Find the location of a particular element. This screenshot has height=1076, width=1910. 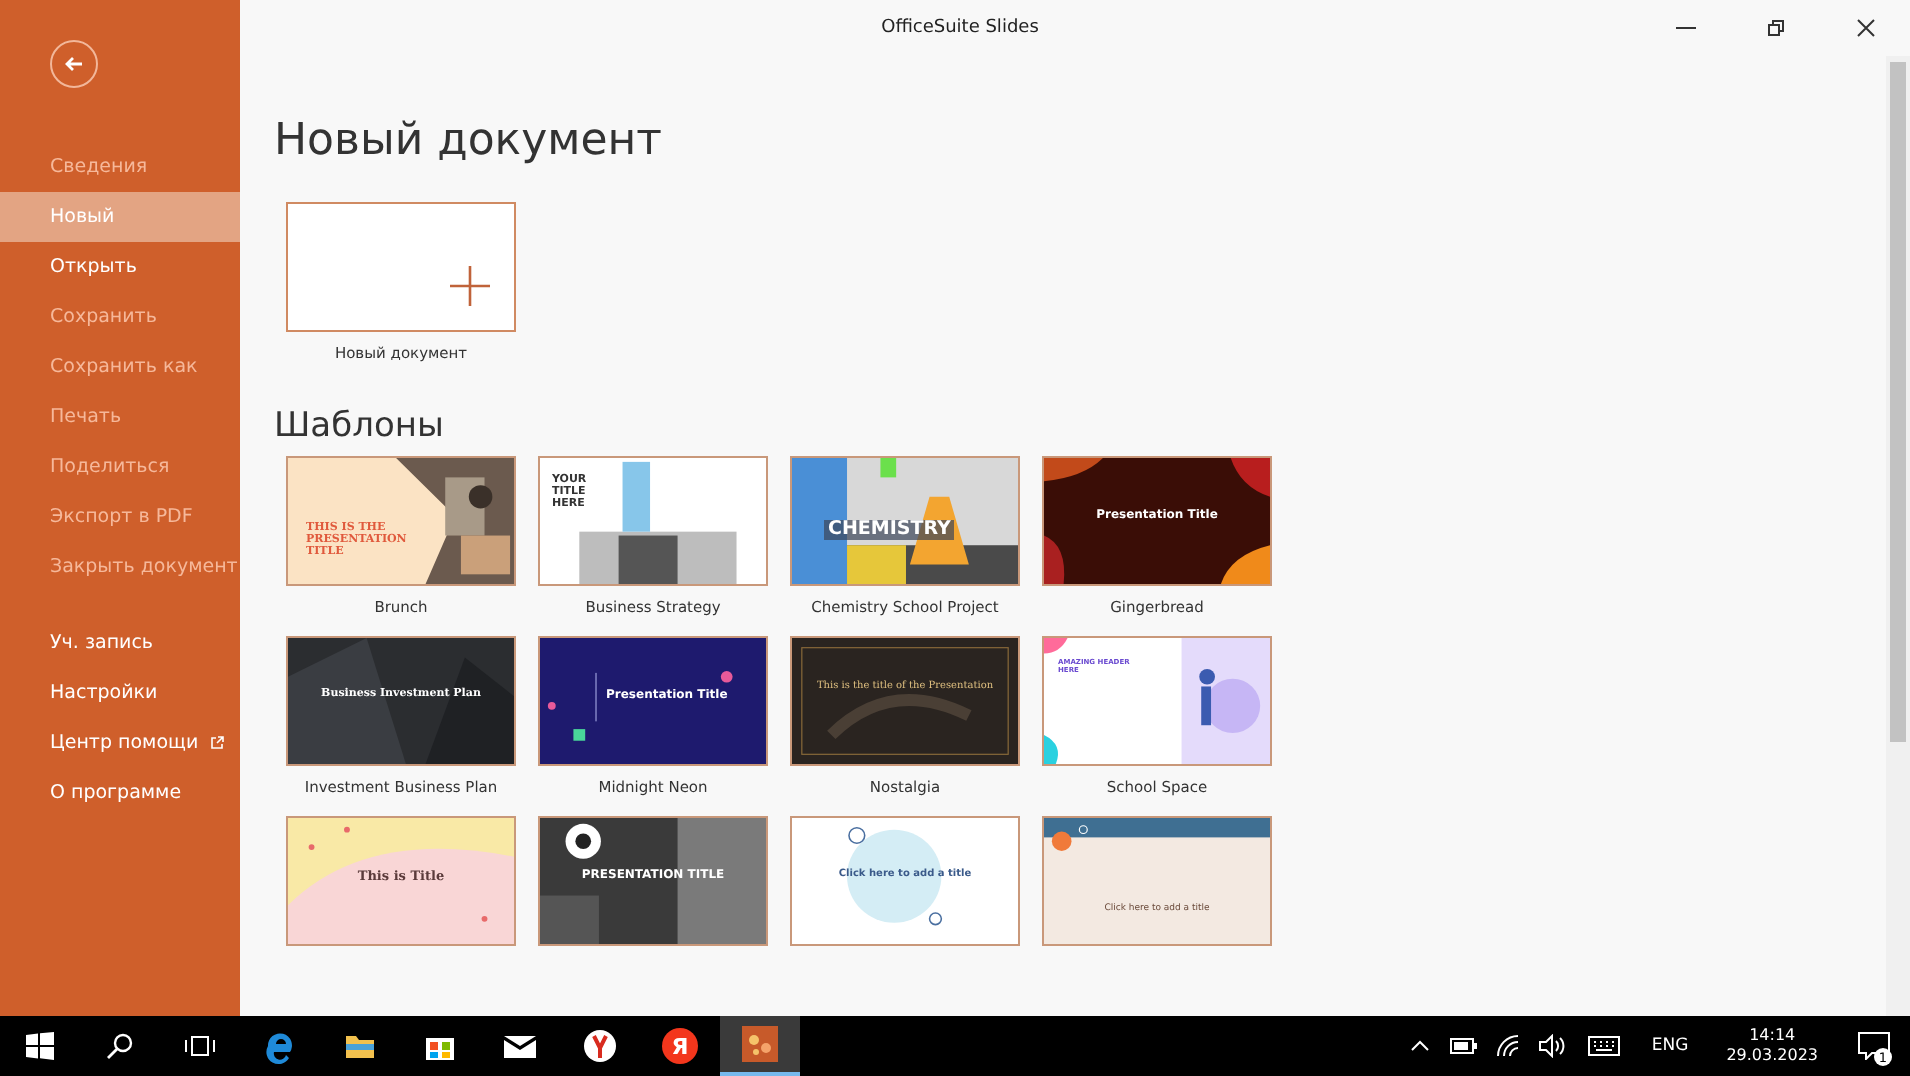

sidebar-item: Центр помощи is located at coordinates (120, 743).